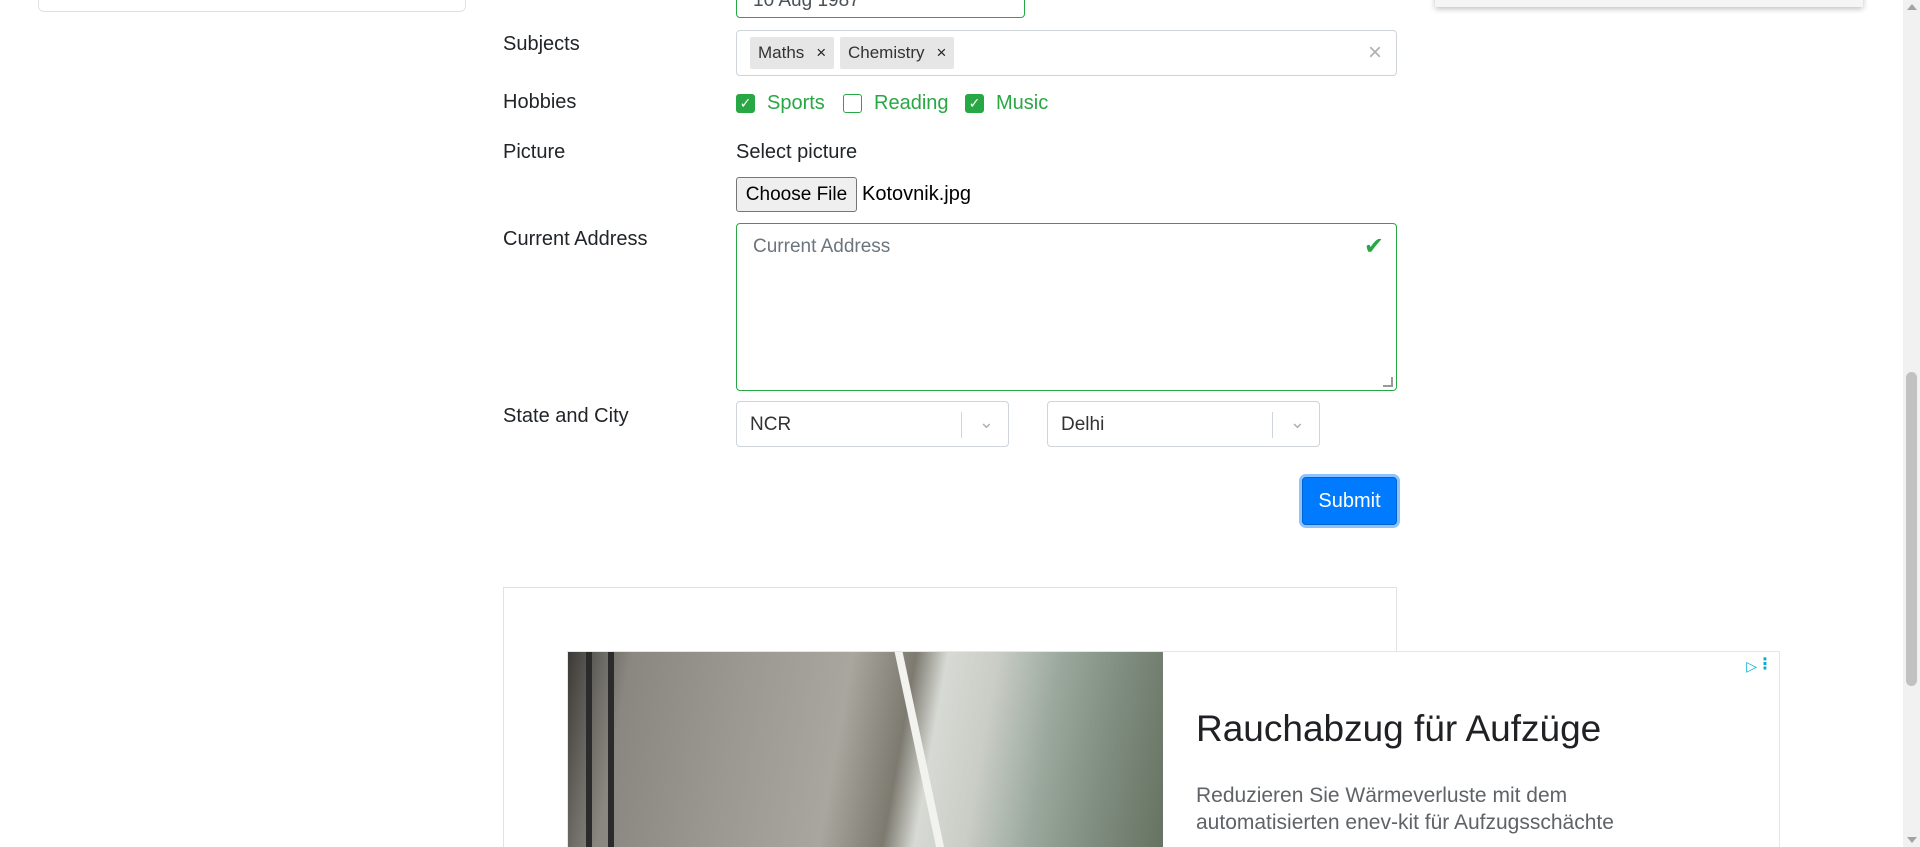 This screenshot has width=1920, height=847. I want to click on resize-handle-icon, so click(1388, 382).